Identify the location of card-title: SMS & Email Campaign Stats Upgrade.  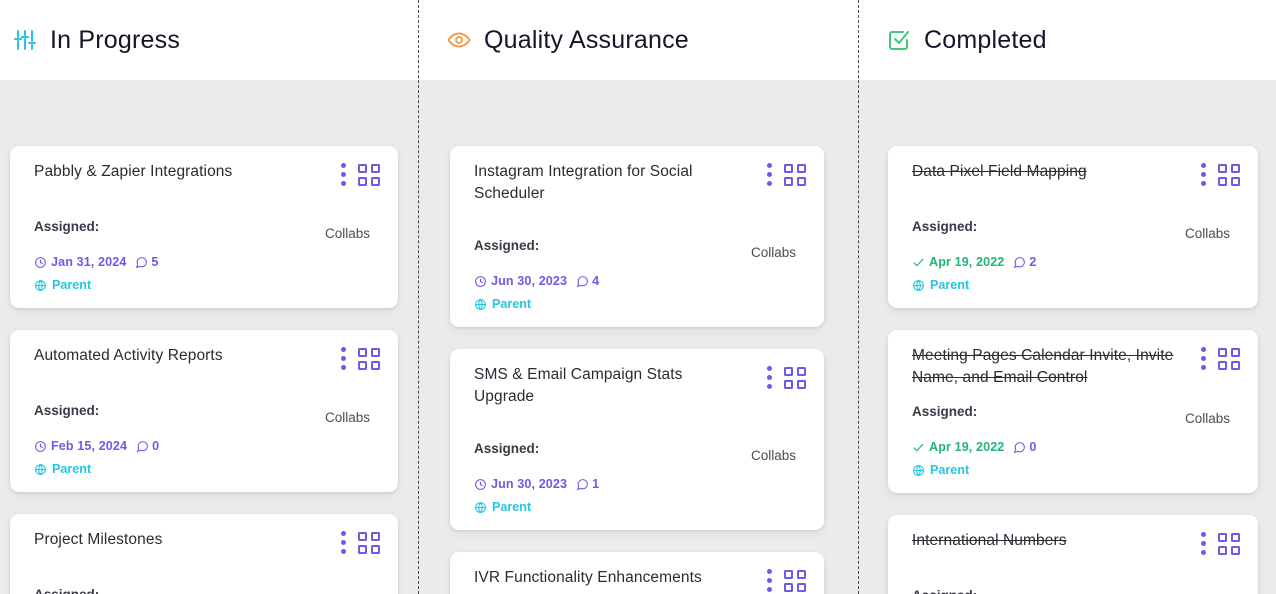
(578, 385).